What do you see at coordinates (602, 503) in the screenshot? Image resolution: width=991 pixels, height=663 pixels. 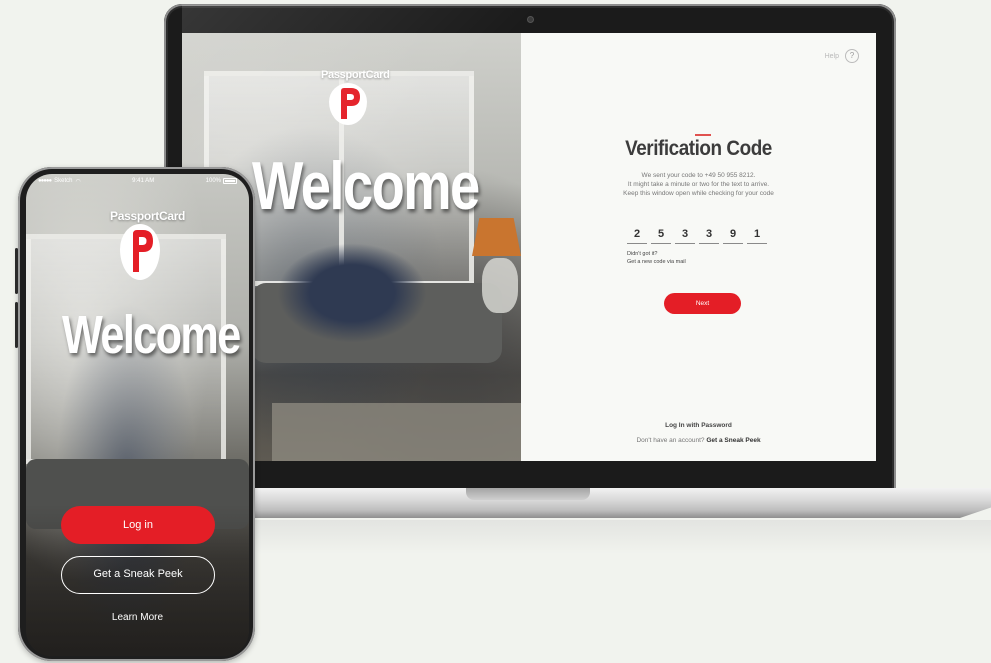 I see `laptop-base` at bounding box center [602, 503].